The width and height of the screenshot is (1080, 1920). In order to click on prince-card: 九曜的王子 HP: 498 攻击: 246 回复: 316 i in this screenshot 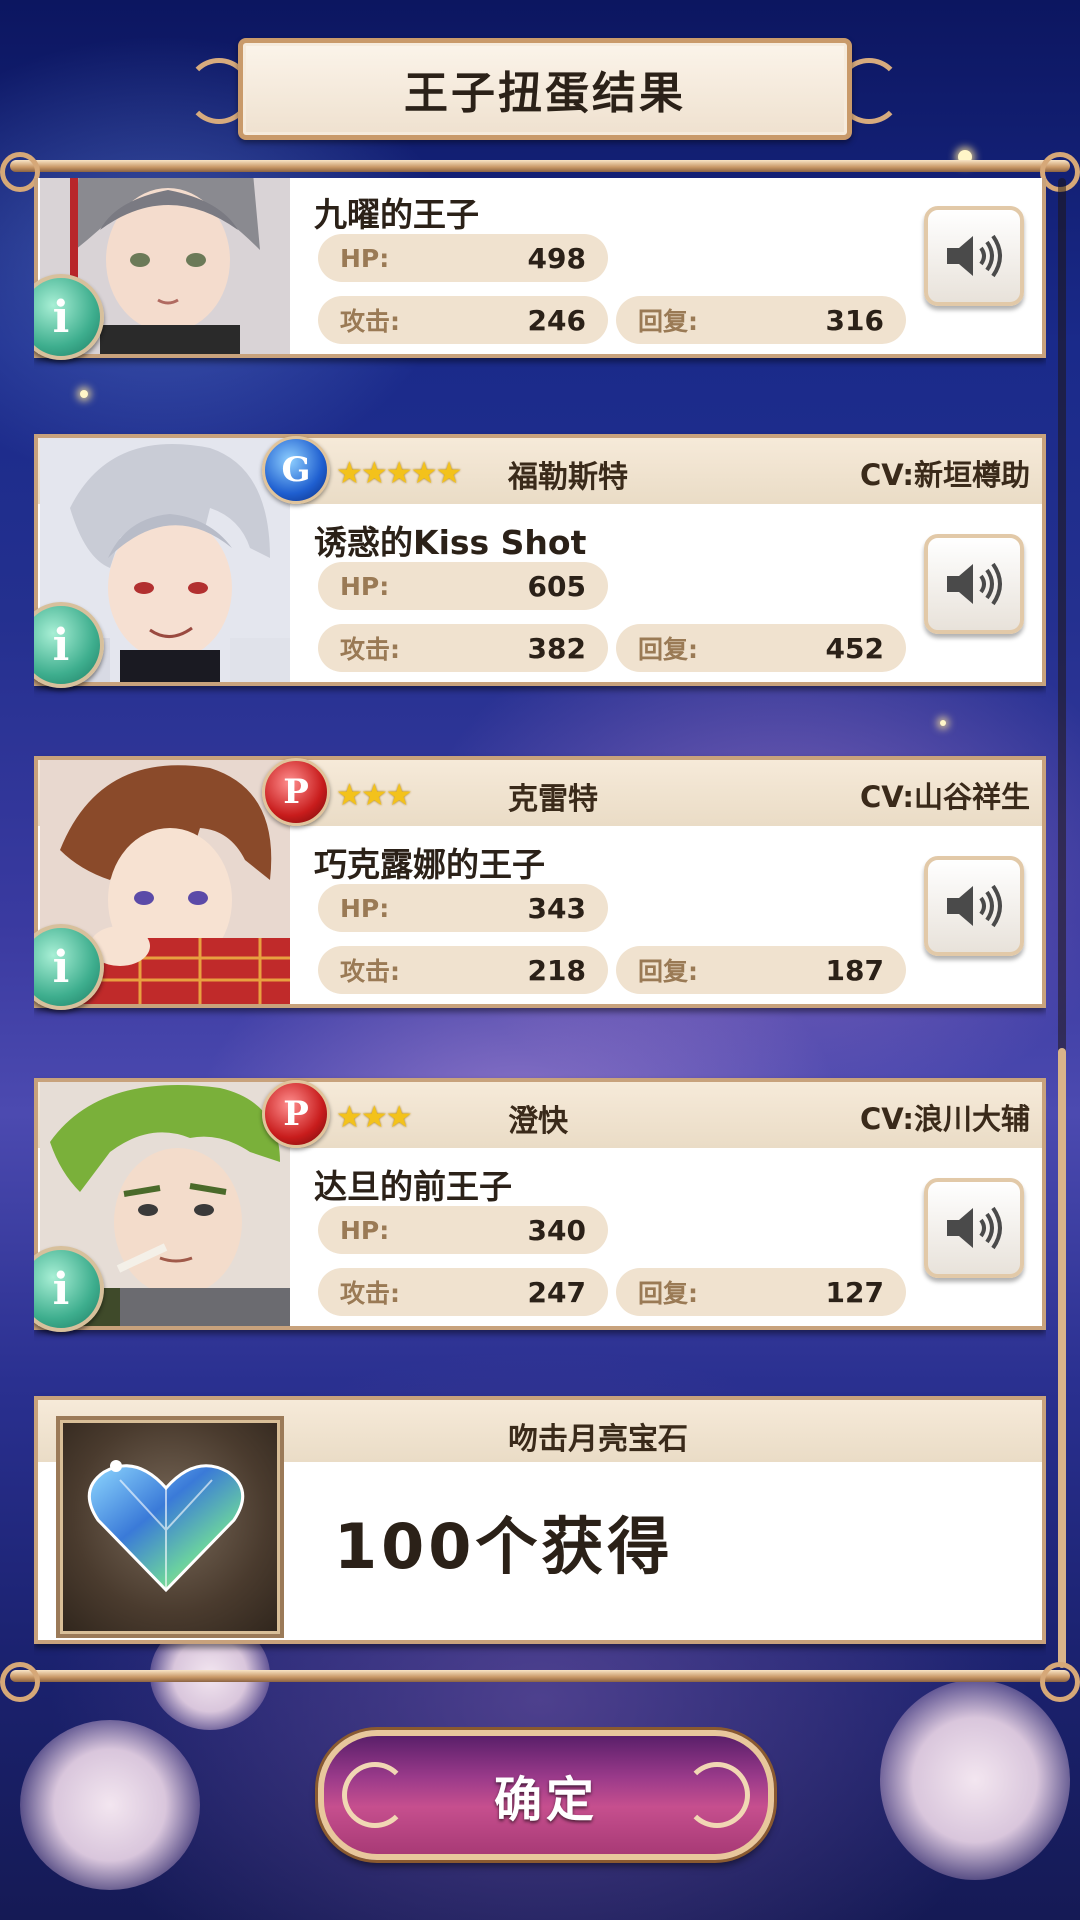, I will do `click(540, 269)`.